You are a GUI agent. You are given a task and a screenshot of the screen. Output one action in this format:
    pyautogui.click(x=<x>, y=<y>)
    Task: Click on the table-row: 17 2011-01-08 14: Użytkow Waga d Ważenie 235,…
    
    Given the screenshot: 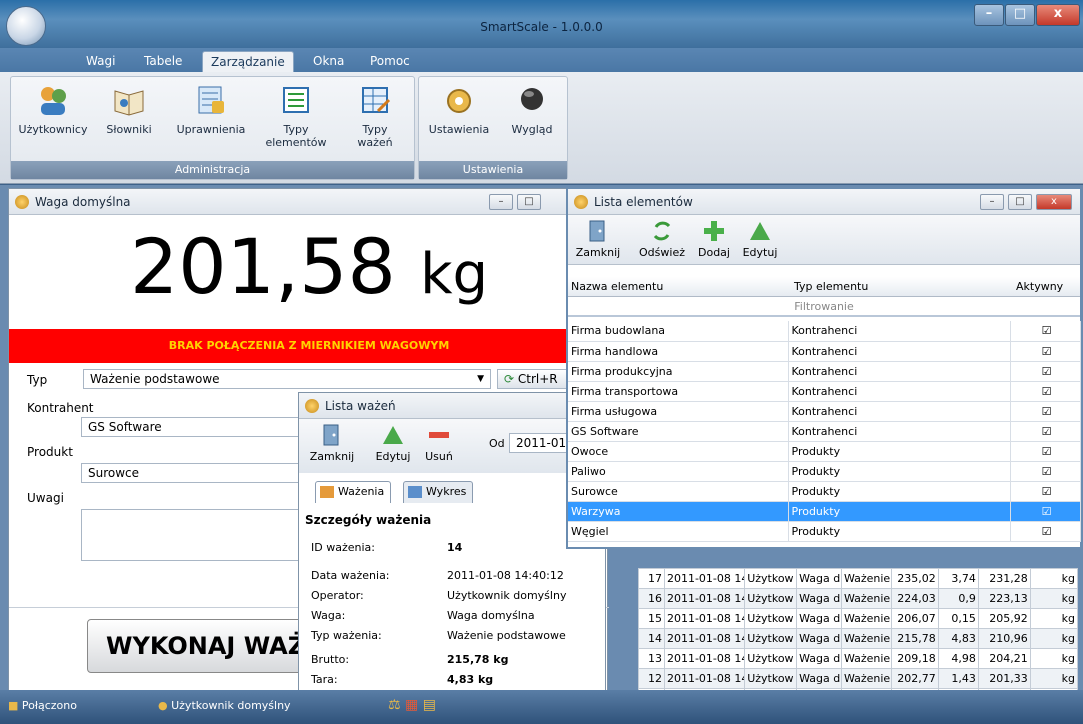 What is the action you would take?
    pyautogui.click(x=858, y=578)
    